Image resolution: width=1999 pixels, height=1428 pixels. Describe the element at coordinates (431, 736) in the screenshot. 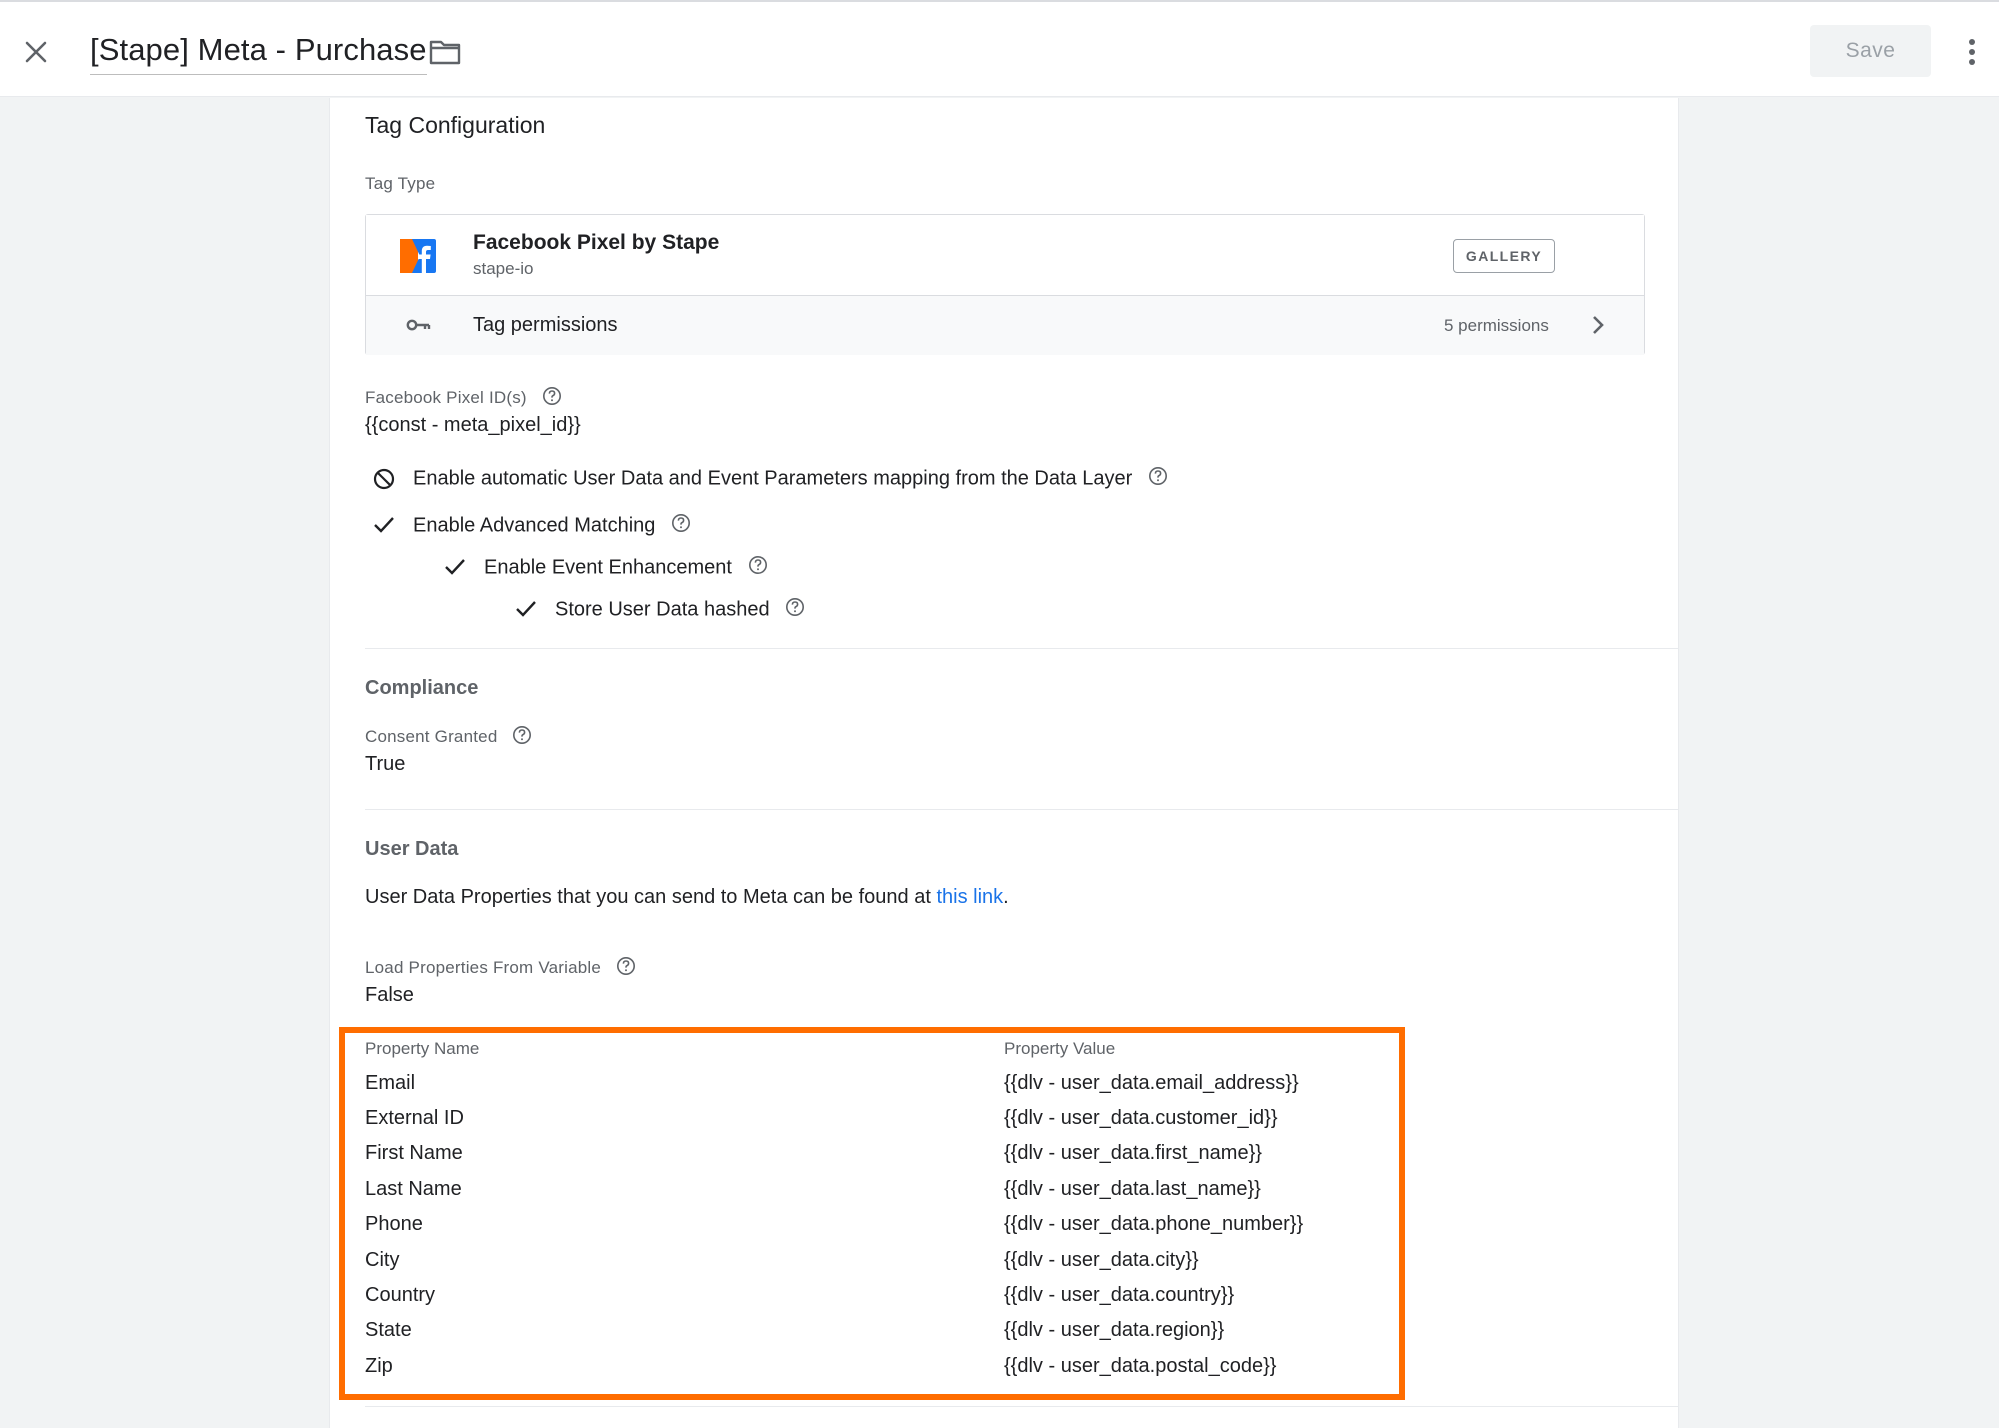

I see `consent-label: Consent Granted` at that location.